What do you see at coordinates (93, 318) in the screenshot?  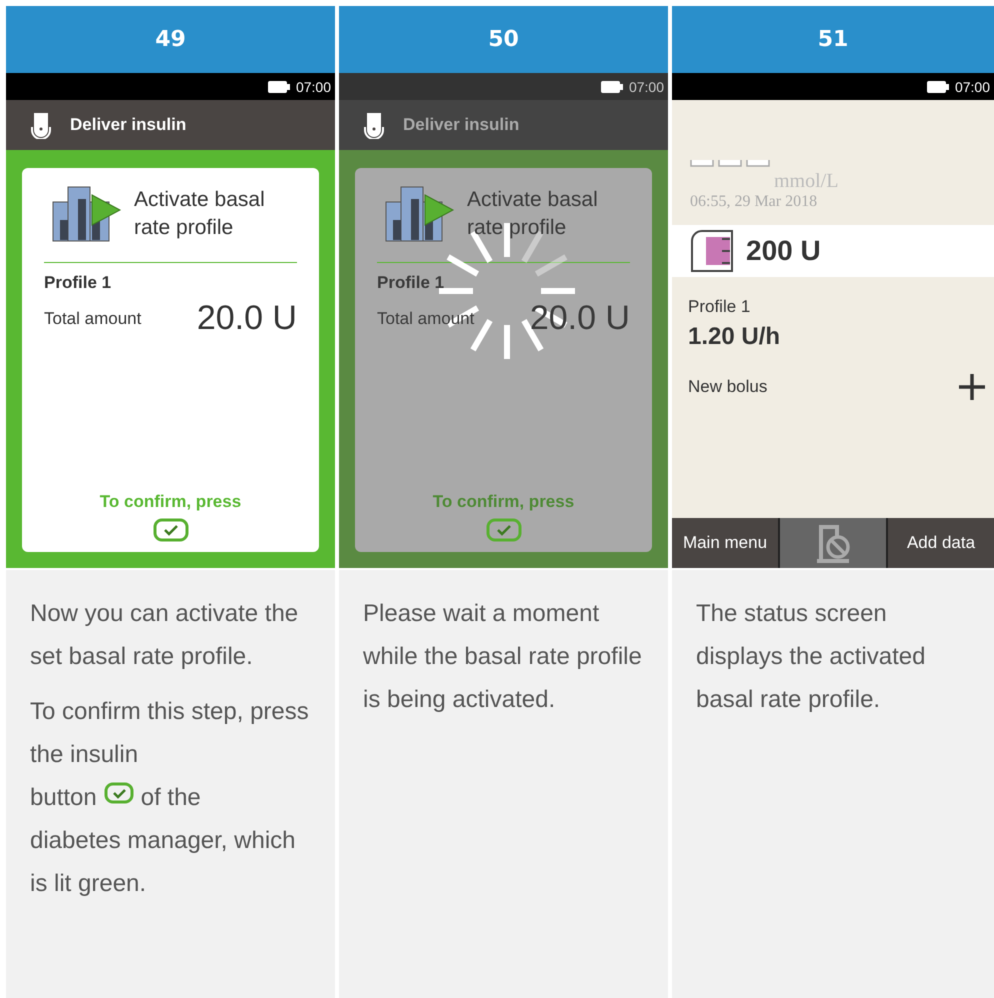 I see `total-amount-label: Total amount` at bounding box center [93, 318].